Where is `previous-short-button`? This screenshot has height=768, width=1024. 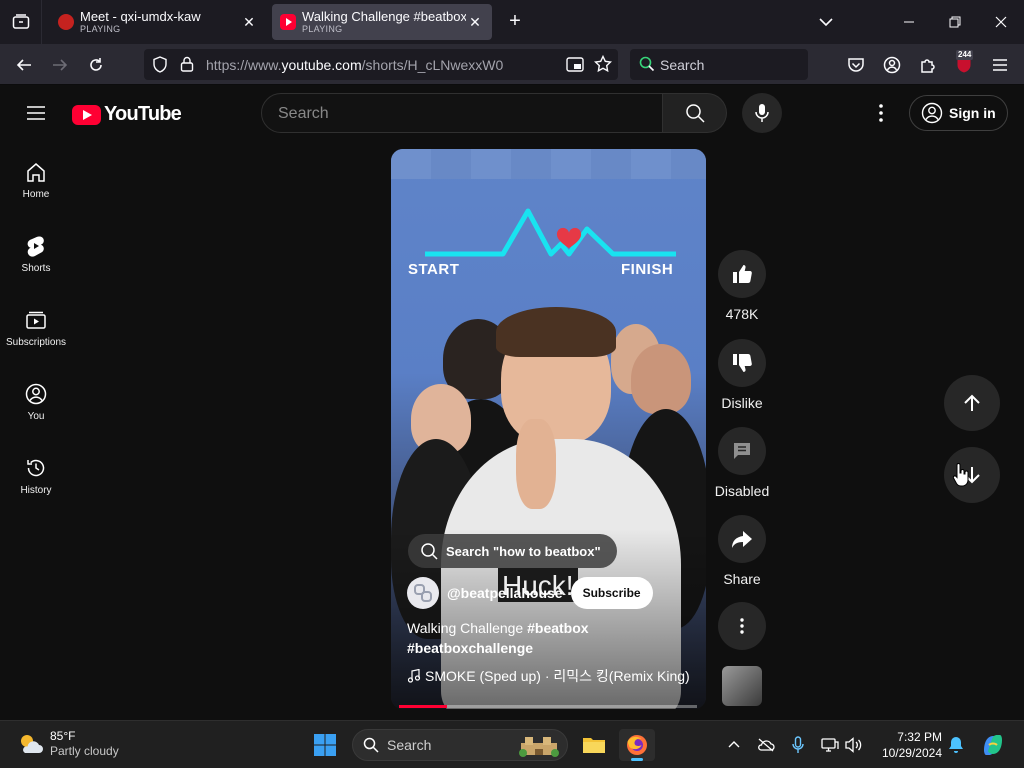
previous-short-button is located at coordinates (972, 403).